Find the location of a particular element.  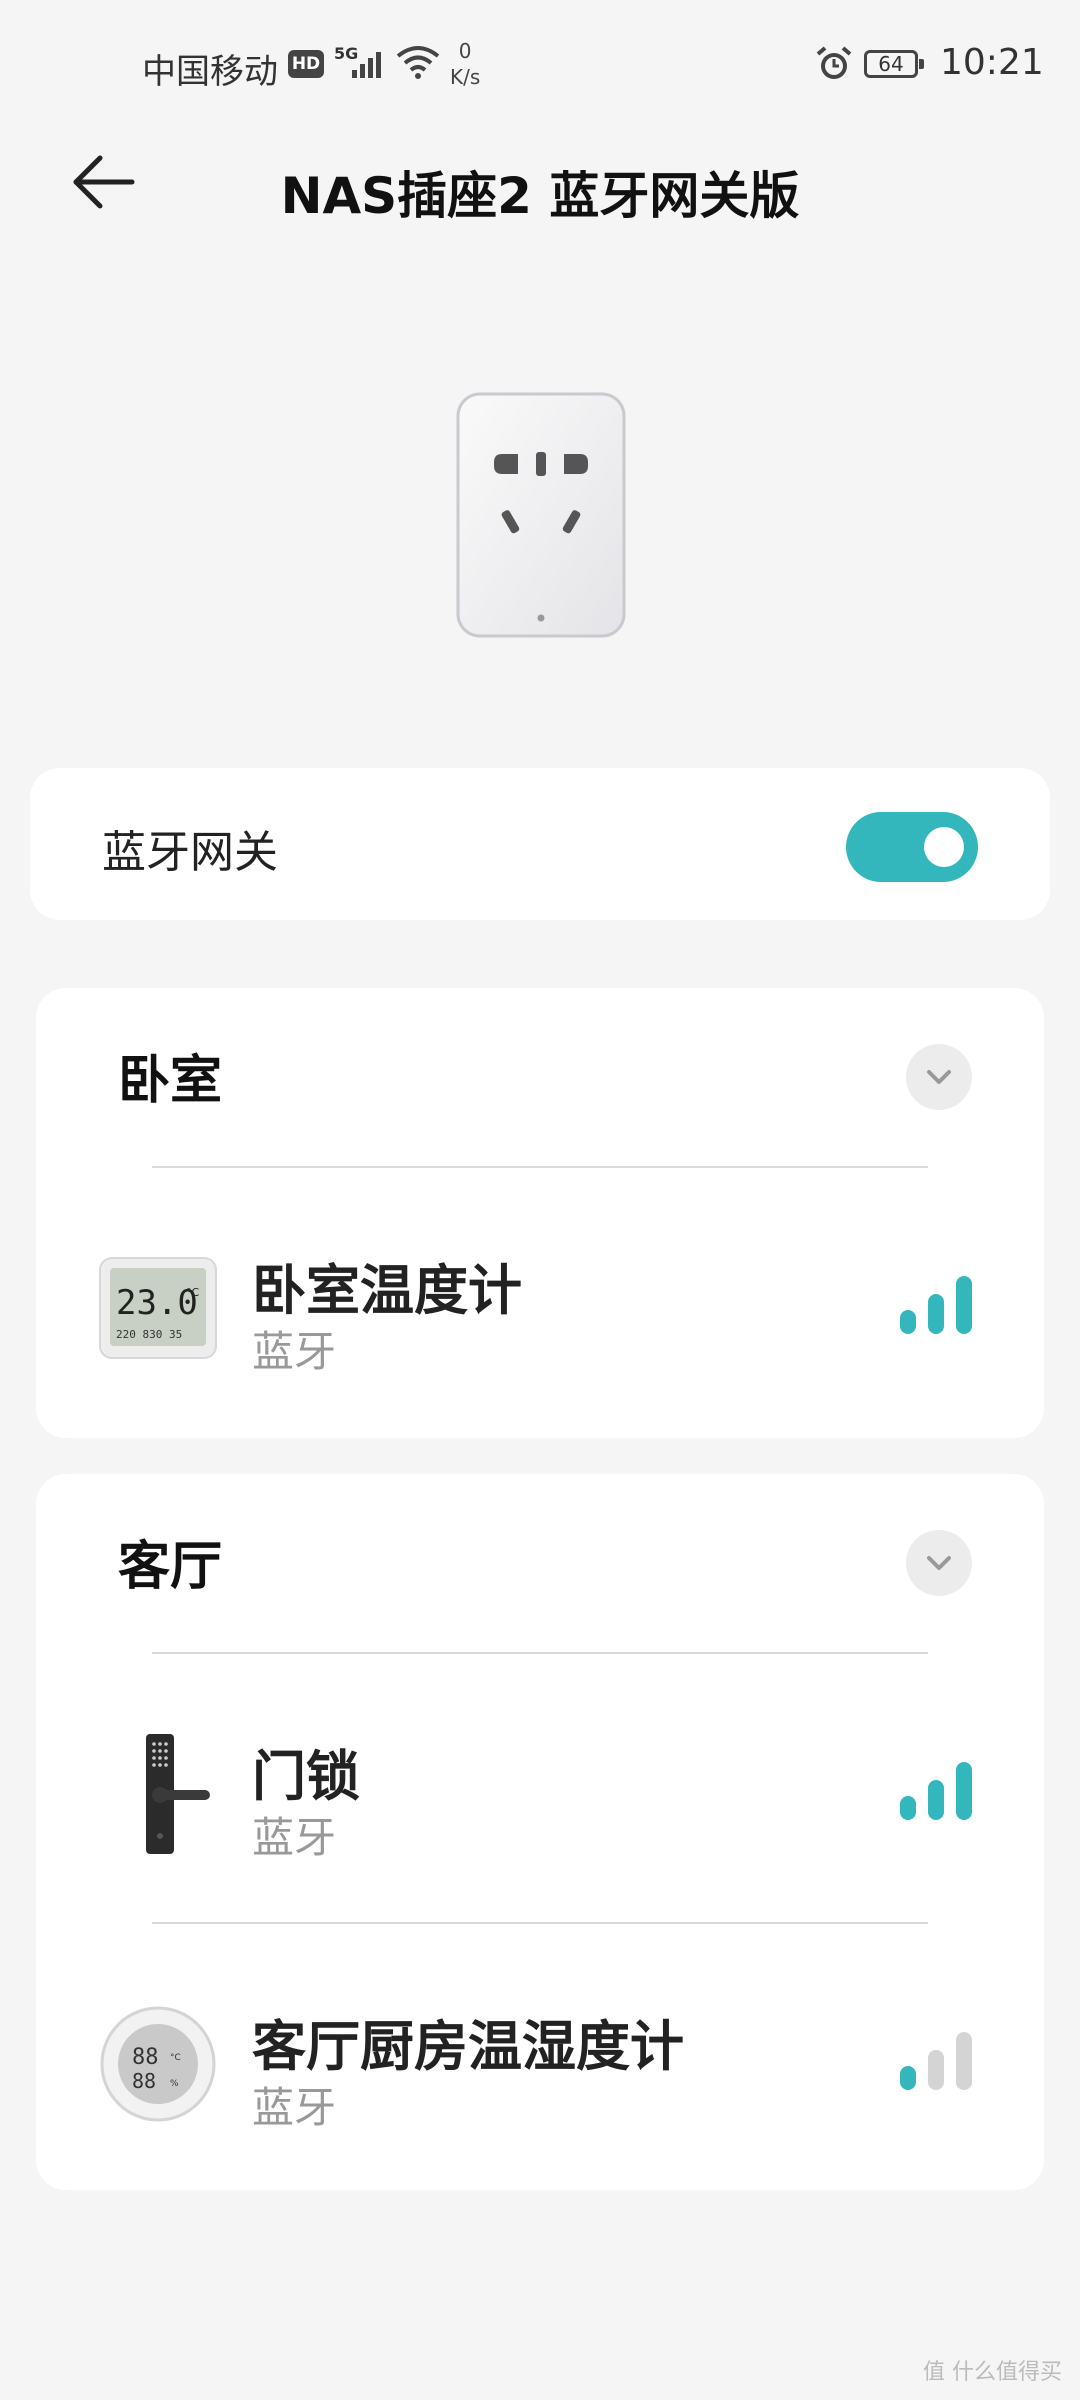

door-lock-icon is located at coordinates (178, 1794).